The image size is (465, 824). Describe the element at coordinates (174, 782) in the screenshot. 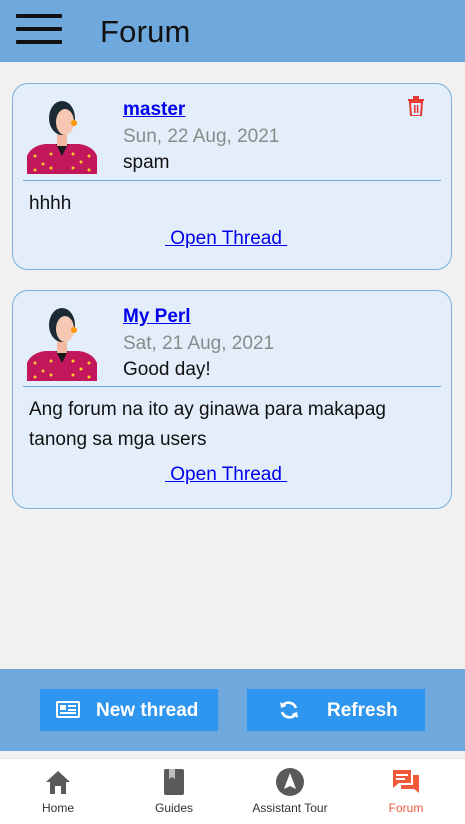

I see `book-icon` at that location.